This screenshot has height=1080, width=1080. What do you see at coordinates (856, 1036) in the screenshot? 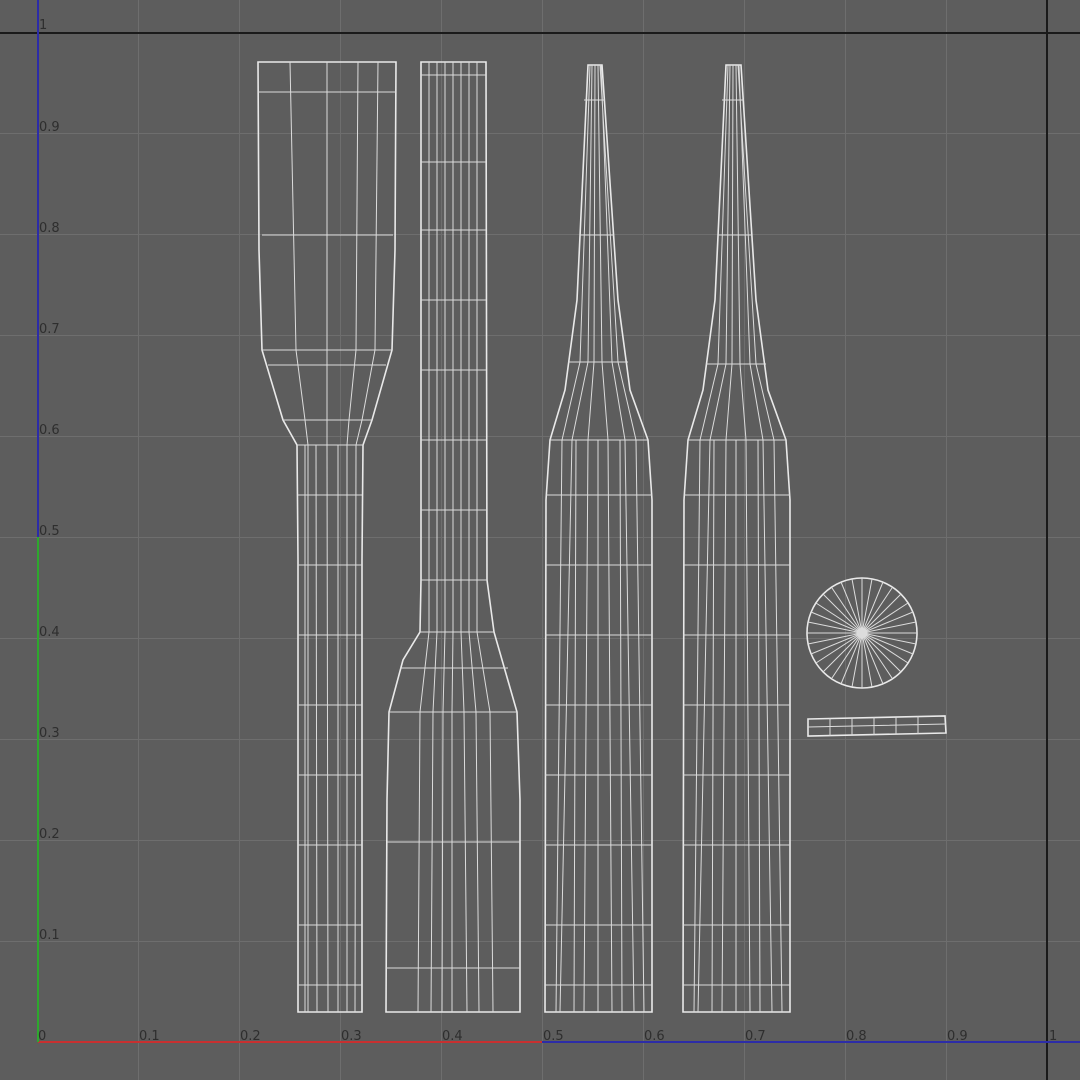
I see `u-tick-label: 0.8` at bounding box center [856, 1036].